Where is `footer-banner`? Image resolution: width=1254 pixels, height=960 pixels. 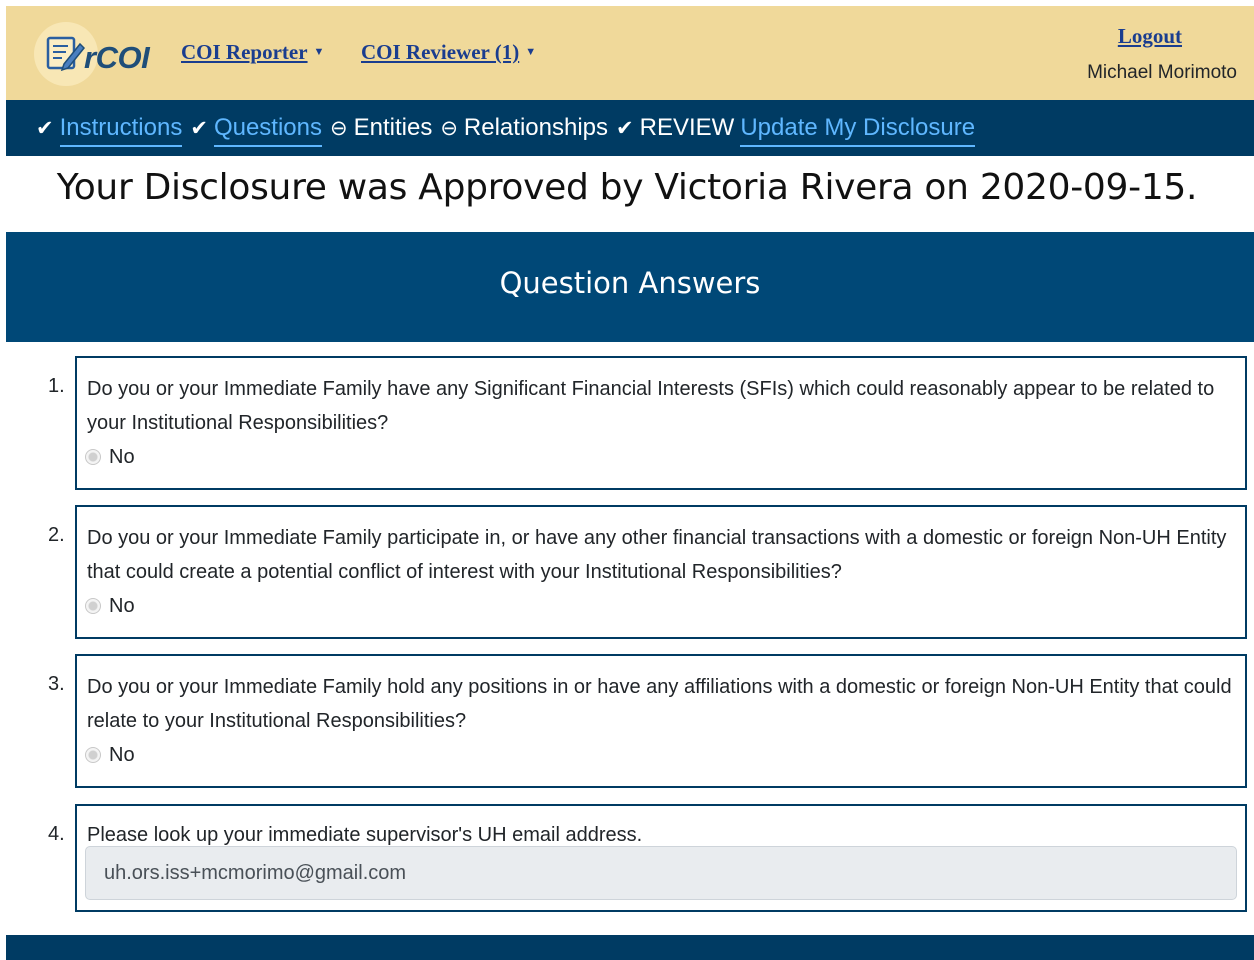
footer-banner is located at coordinates (630, 947).